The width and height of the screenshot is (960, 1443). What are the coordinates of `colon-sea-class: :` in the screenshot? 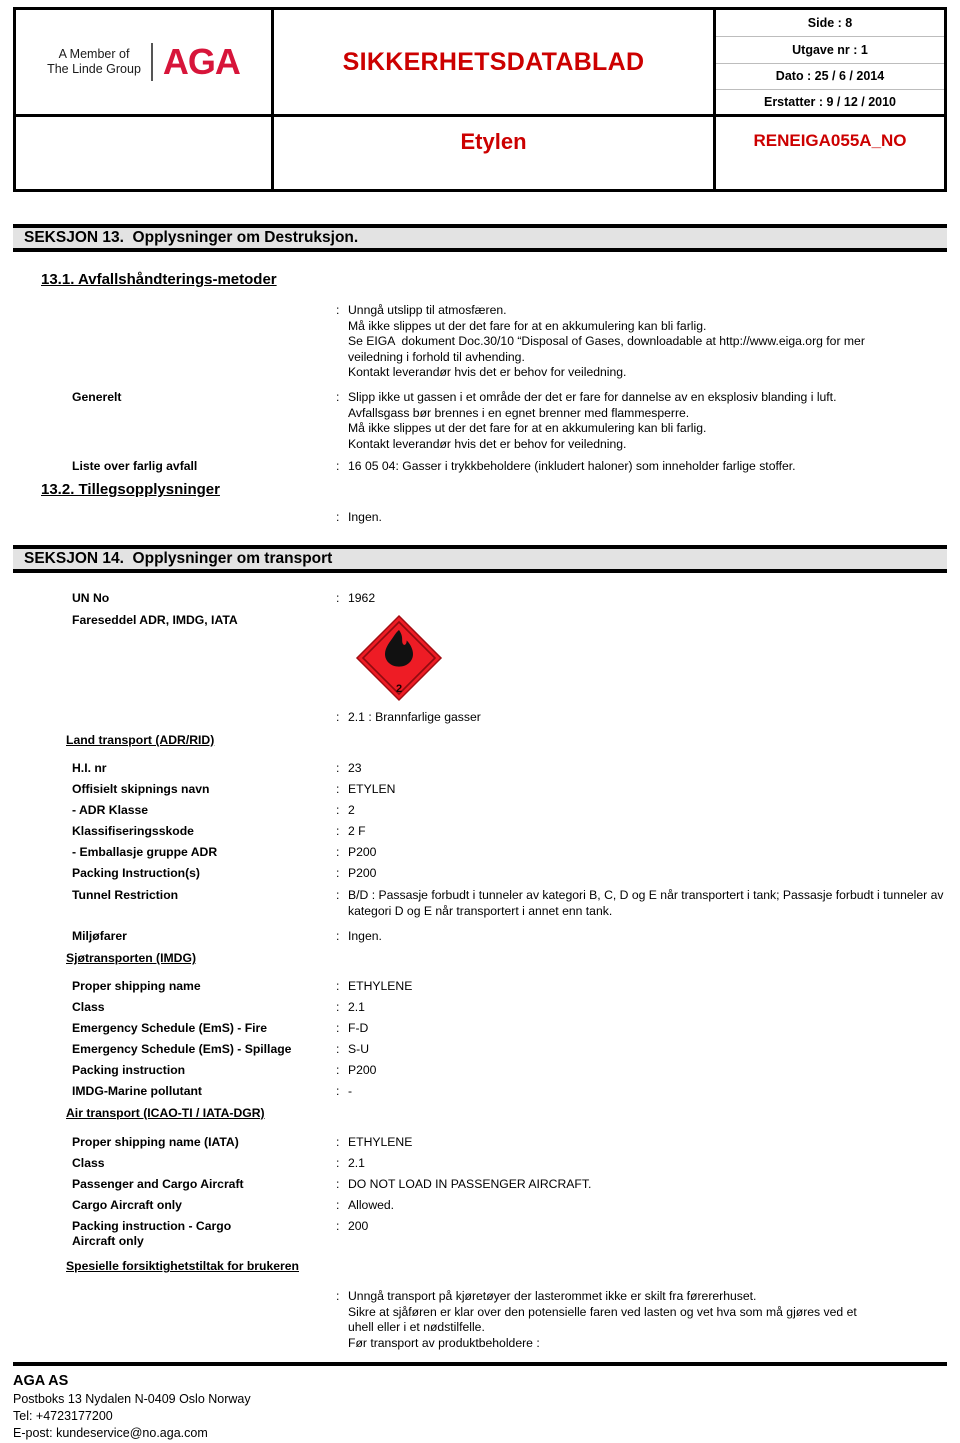 It's located at (338, 1007).